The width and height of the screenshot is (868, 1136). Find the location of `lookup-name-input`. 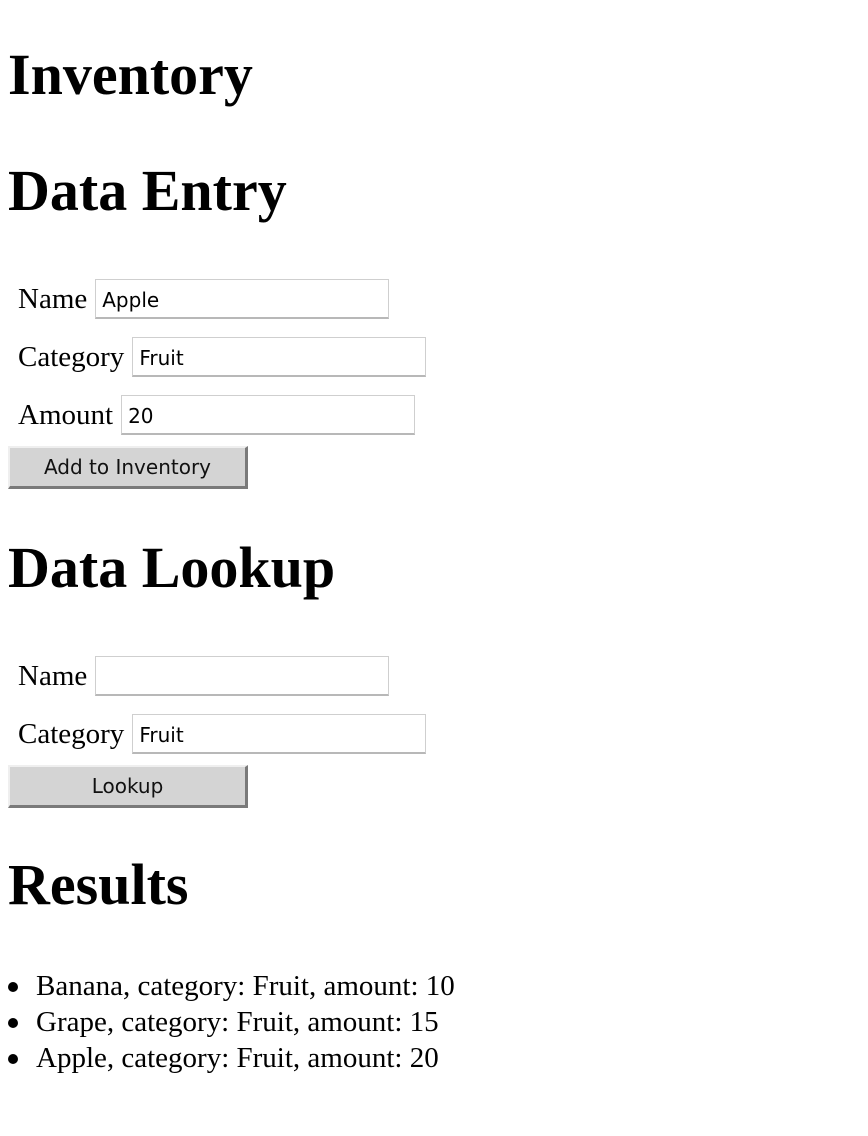

lookup-name-input is located at coordinates (242, 676).